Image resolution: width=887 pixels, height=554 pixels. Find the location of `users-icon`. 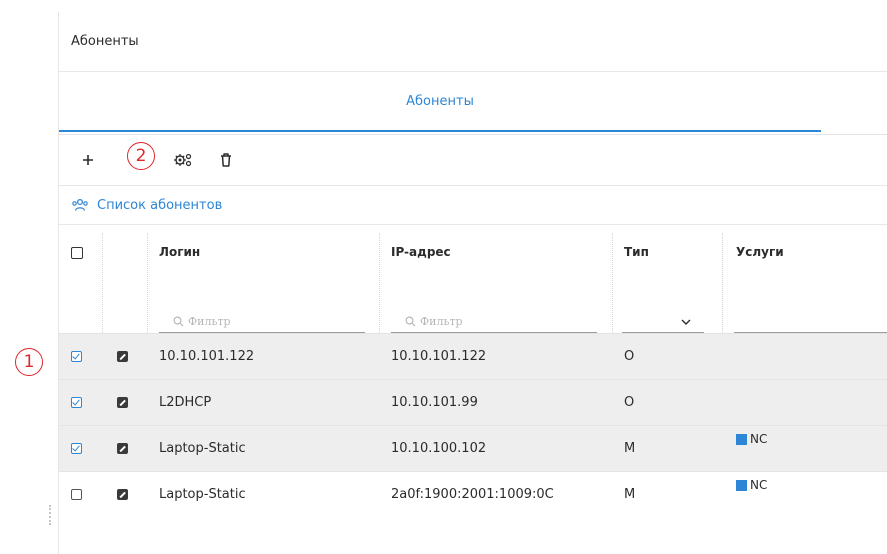

users-icon is located at coordinates (80, 204).